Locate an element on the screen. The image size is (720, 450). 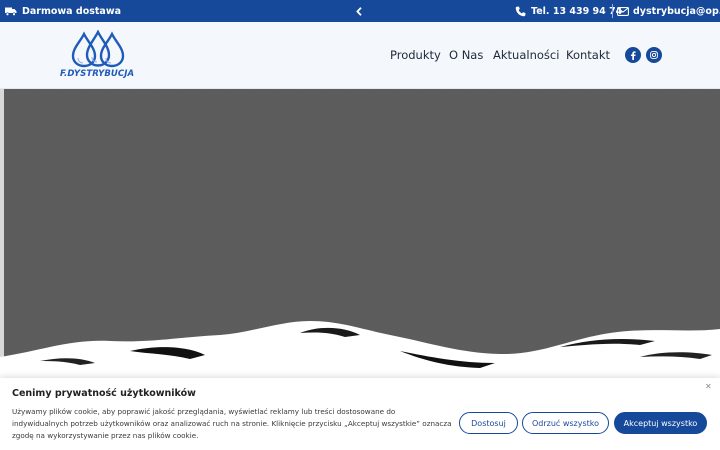
customize-button: Dostosuj is located at coordinates (488, 423).